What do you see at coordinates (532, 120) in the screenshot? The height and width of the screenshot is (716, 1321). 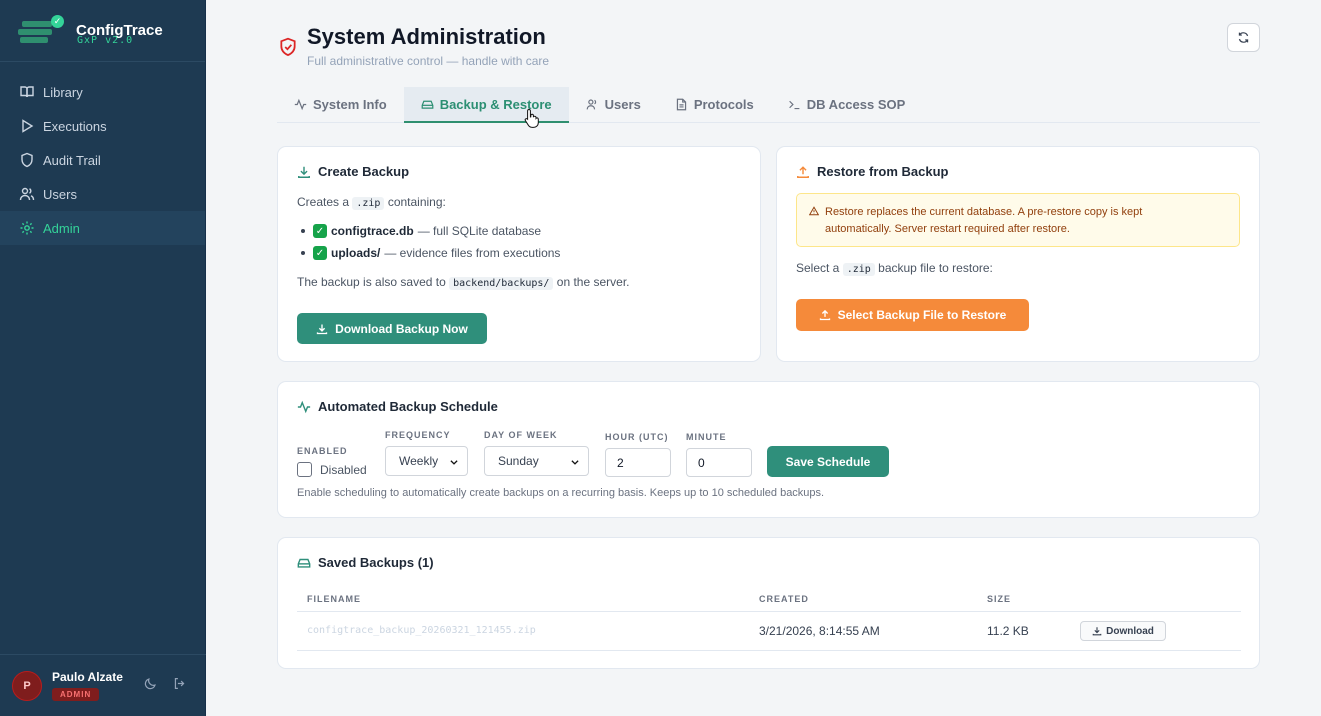 I see `mouse-cursor-icon` at bounding box center [532, 120].